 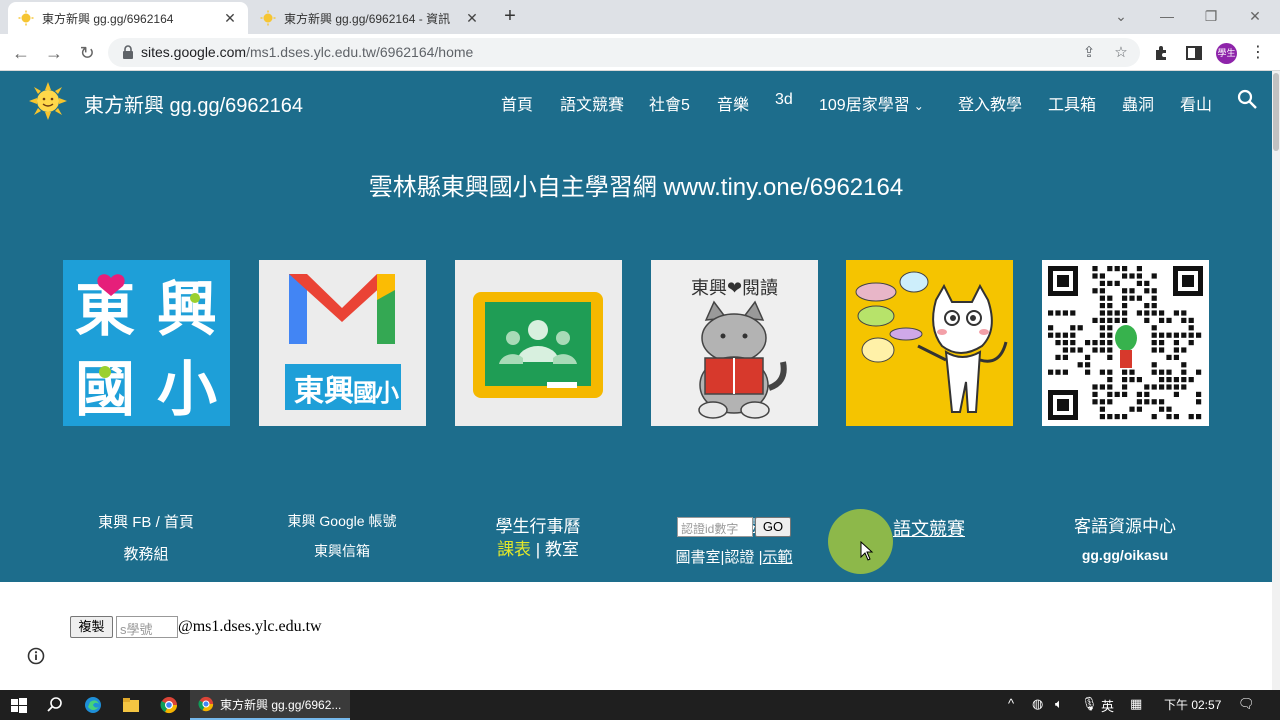 I want to click on side-panel-icon, so click(x=1194, y=53).